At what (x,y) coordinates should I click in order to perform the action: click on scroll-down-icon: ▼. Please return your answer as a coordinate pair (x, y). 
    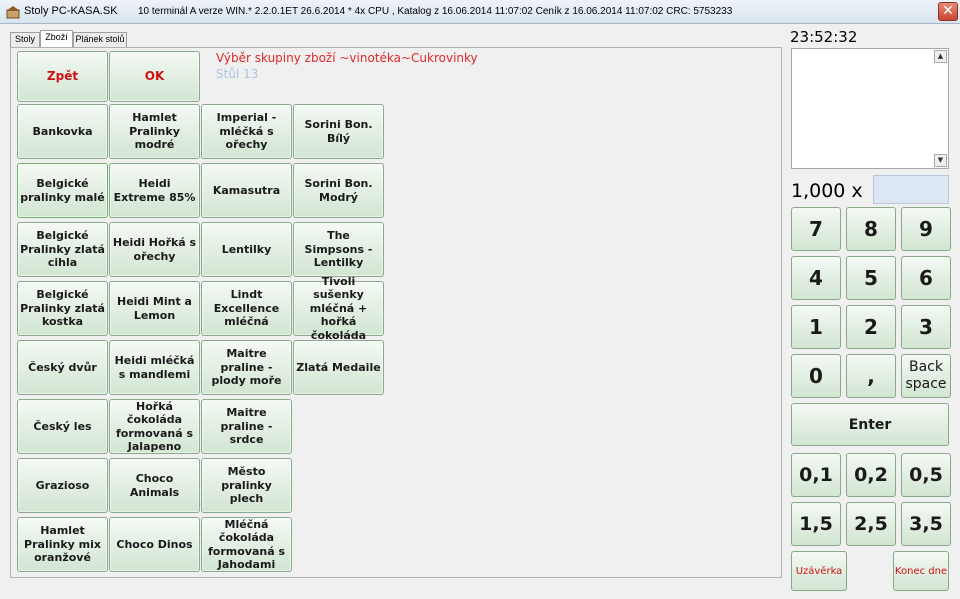
    Looking at the image, I should click on (940, 160).